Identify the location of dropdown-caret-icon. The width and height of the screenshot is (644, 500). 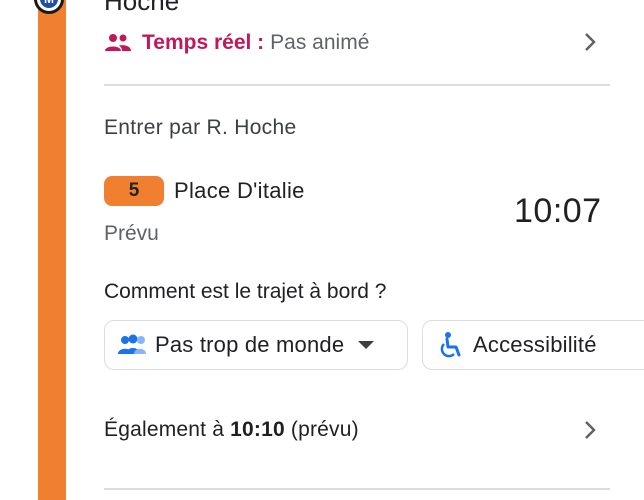
(366, 345).